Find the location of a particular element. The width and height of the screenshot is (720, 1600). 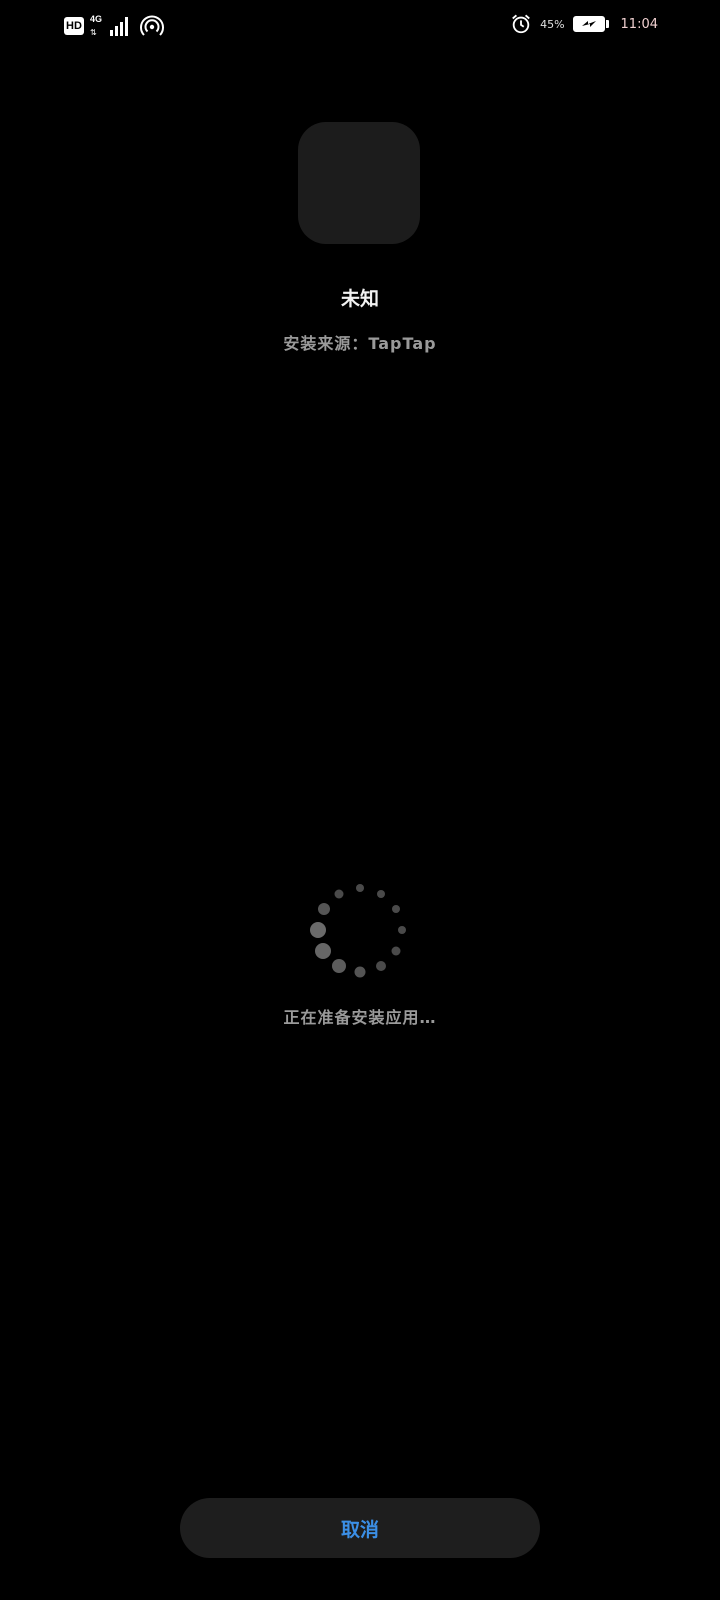

app-name: 未知 is located at coordinates (359, 299).